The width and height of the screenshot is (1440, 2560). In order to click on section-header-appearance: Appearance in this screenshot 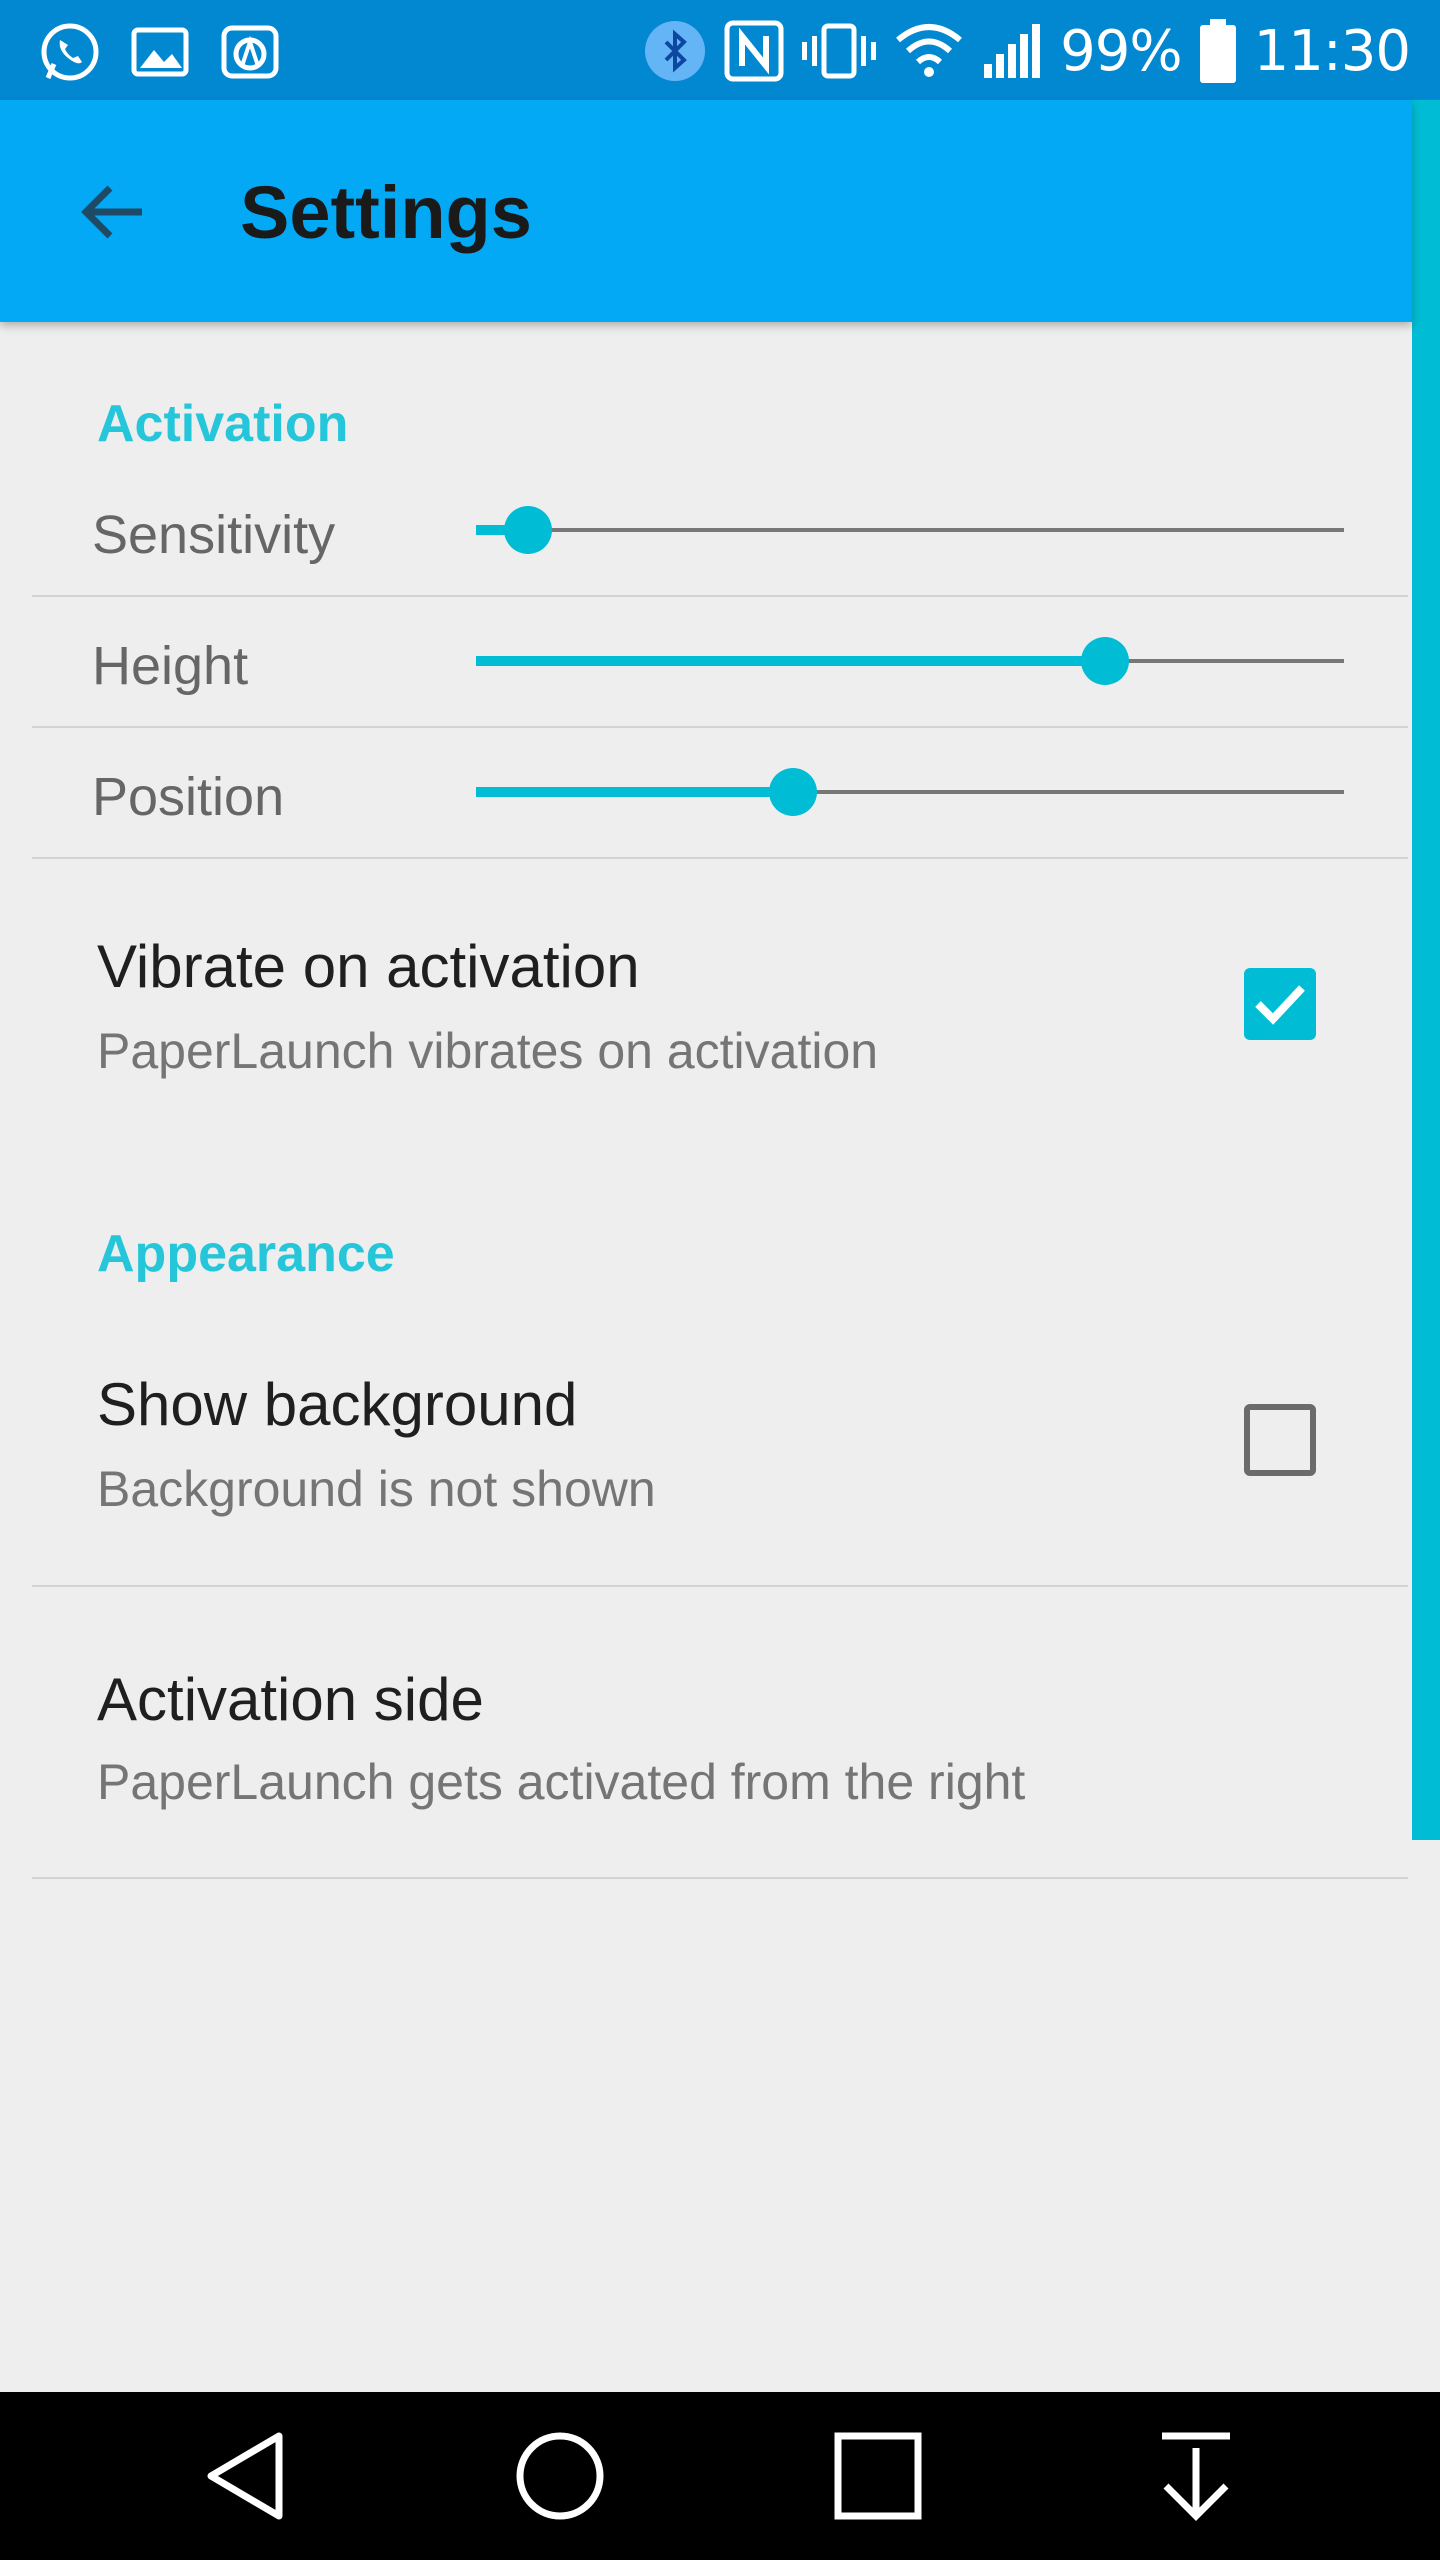, I will do `click(246, 1254)`.